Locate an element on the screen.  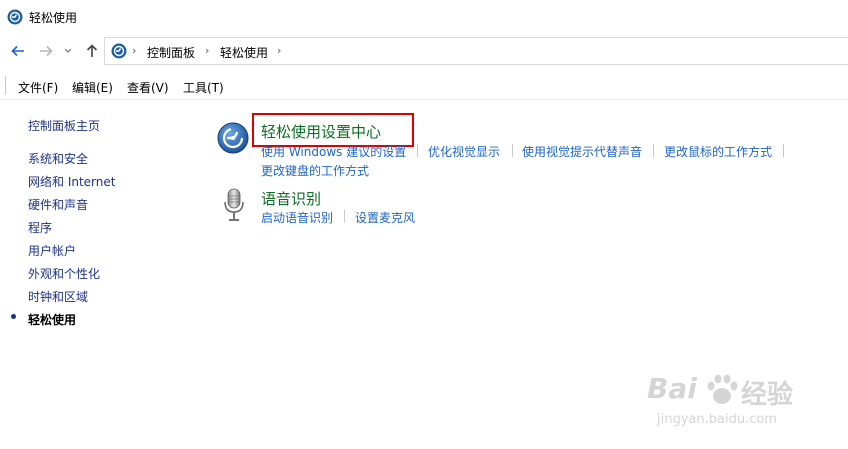
arrow-up-icon is located at coordinates (92, 50).